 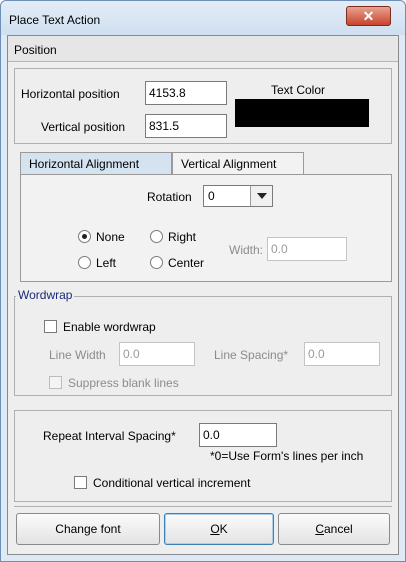 What do you see at coordinates (50, 326) in the screenshot?
I see `enable-wordwrap-checkbox` at bounding box center [50, 326].